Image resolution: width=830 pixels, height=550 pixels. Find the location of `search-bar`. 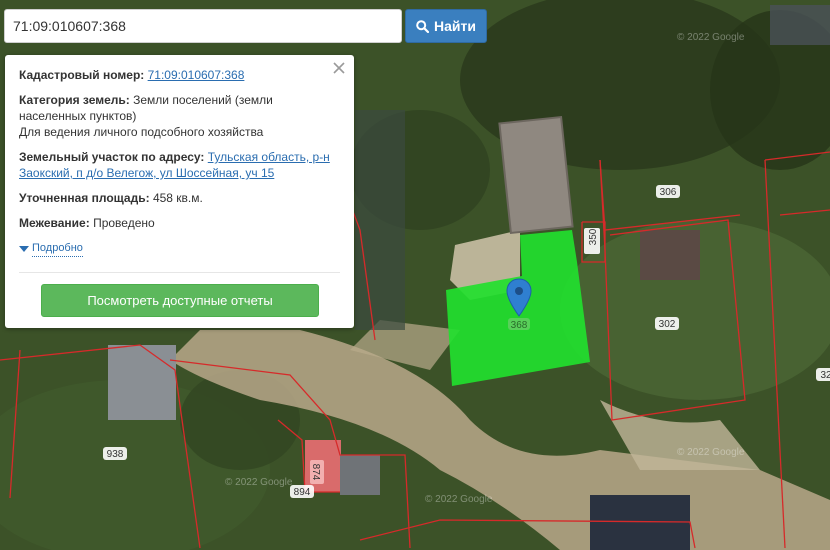

search-bar is located at coordinates (203, 26).